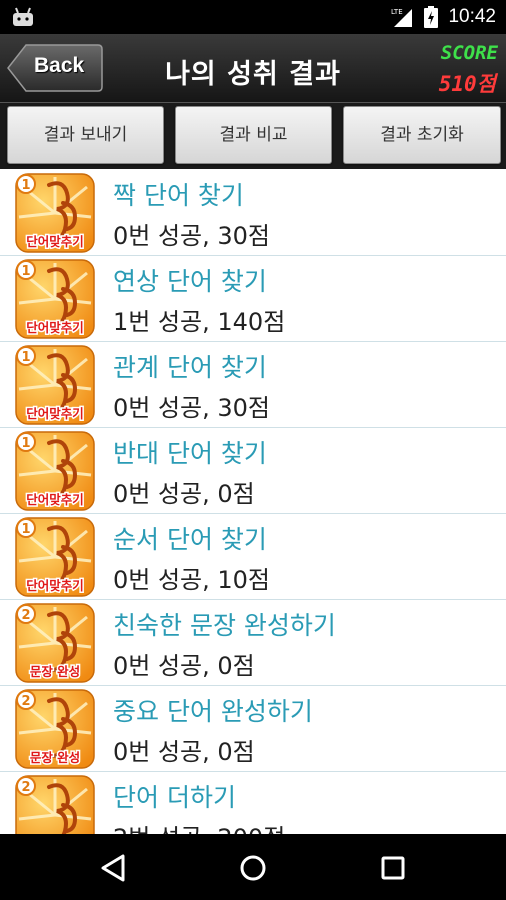  I want to click on reset-results-button: 결과 초기화, so click(422, 135).